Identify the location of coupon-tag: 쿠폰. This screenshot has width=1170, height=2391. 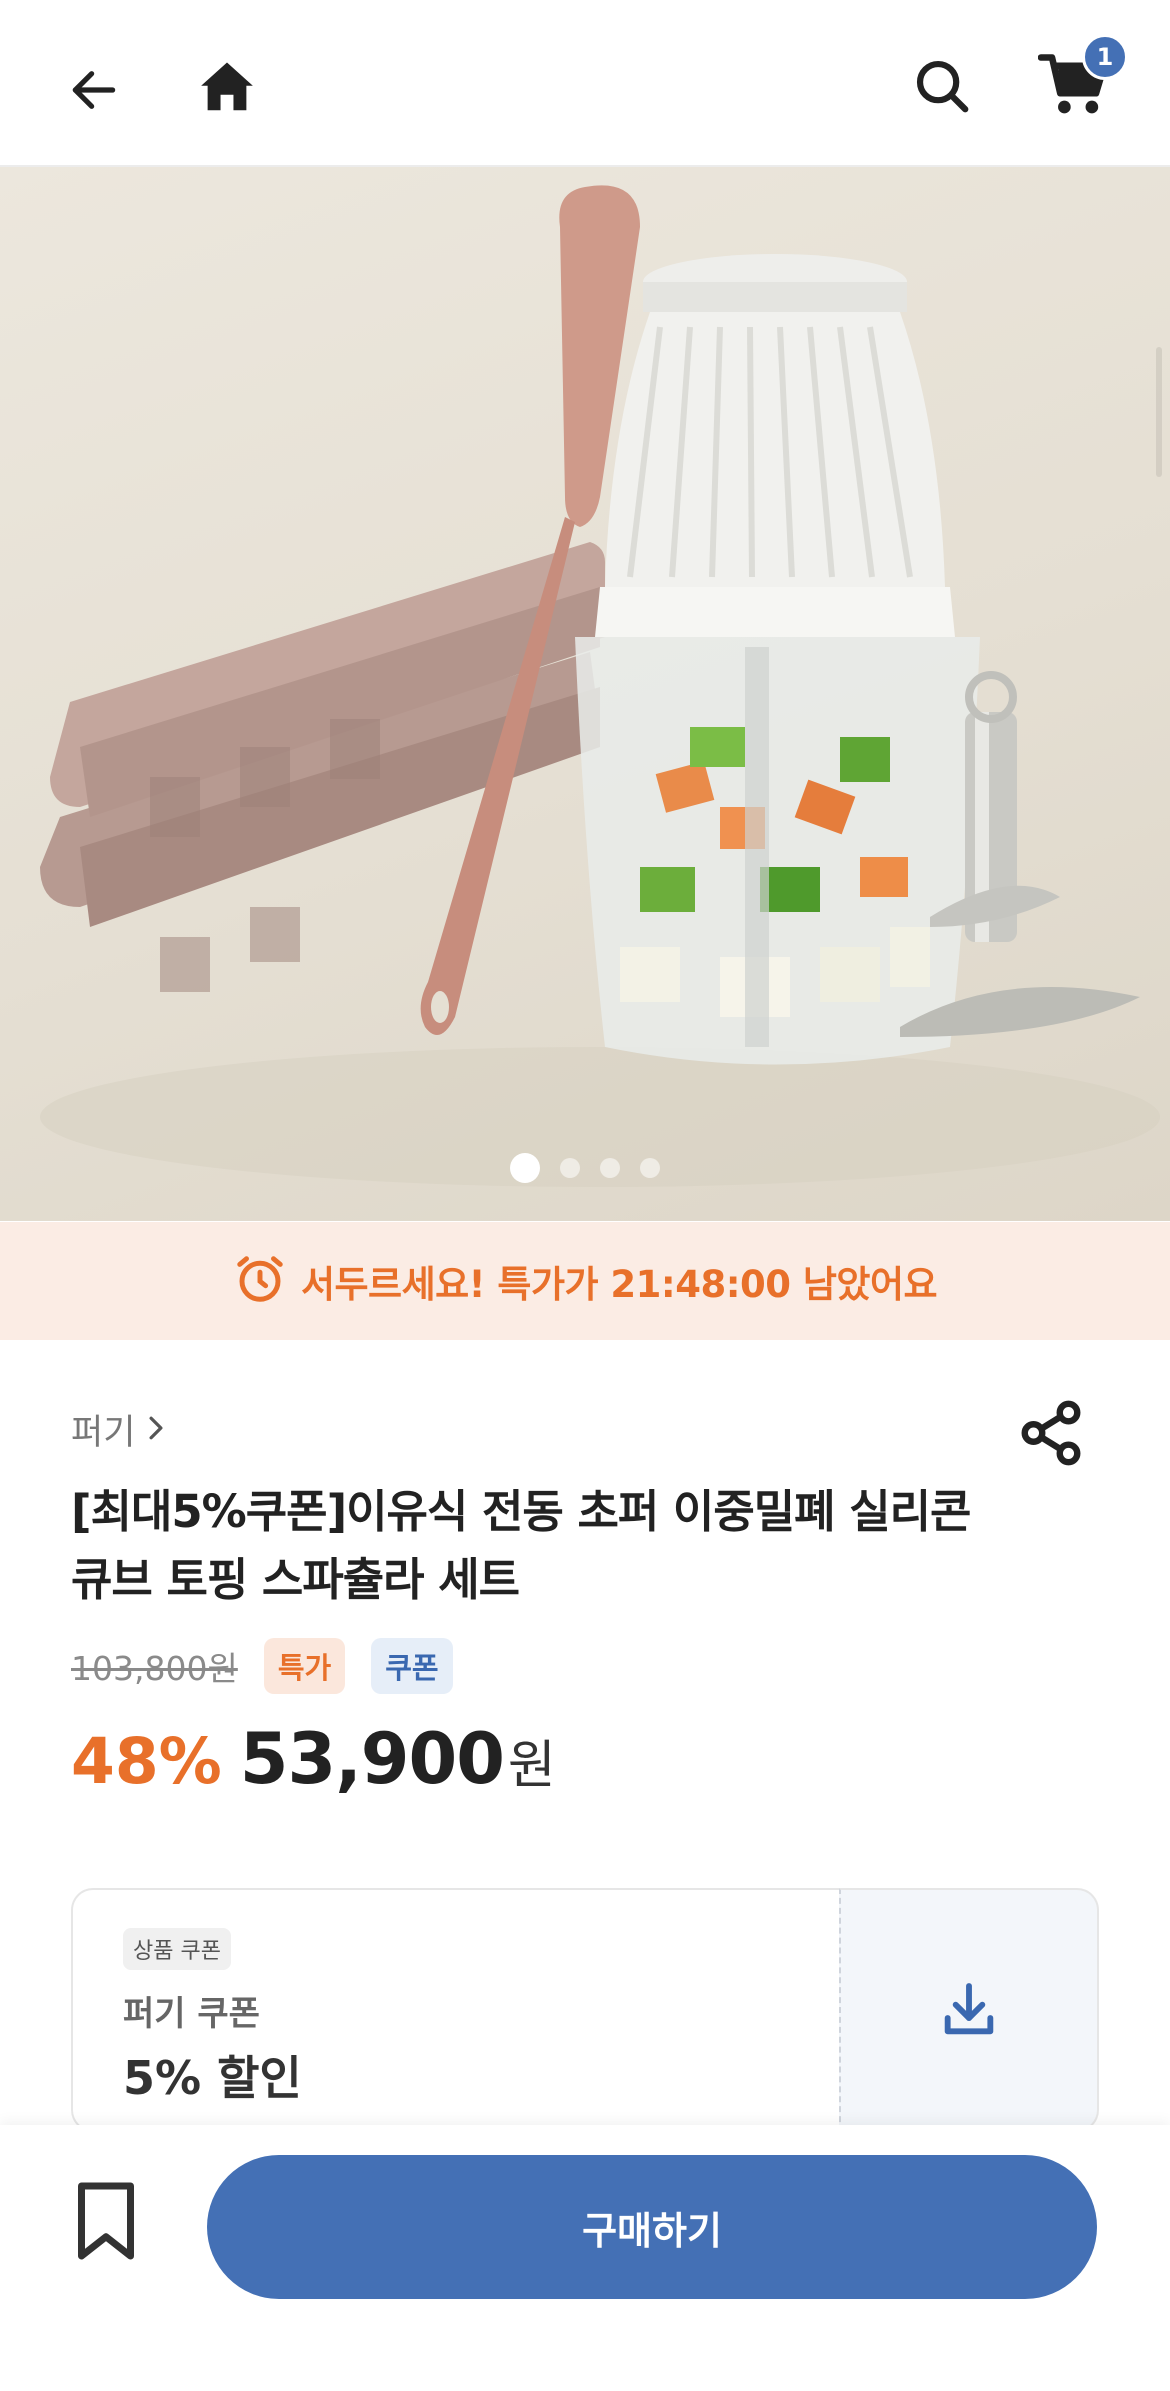
(412, 1666).